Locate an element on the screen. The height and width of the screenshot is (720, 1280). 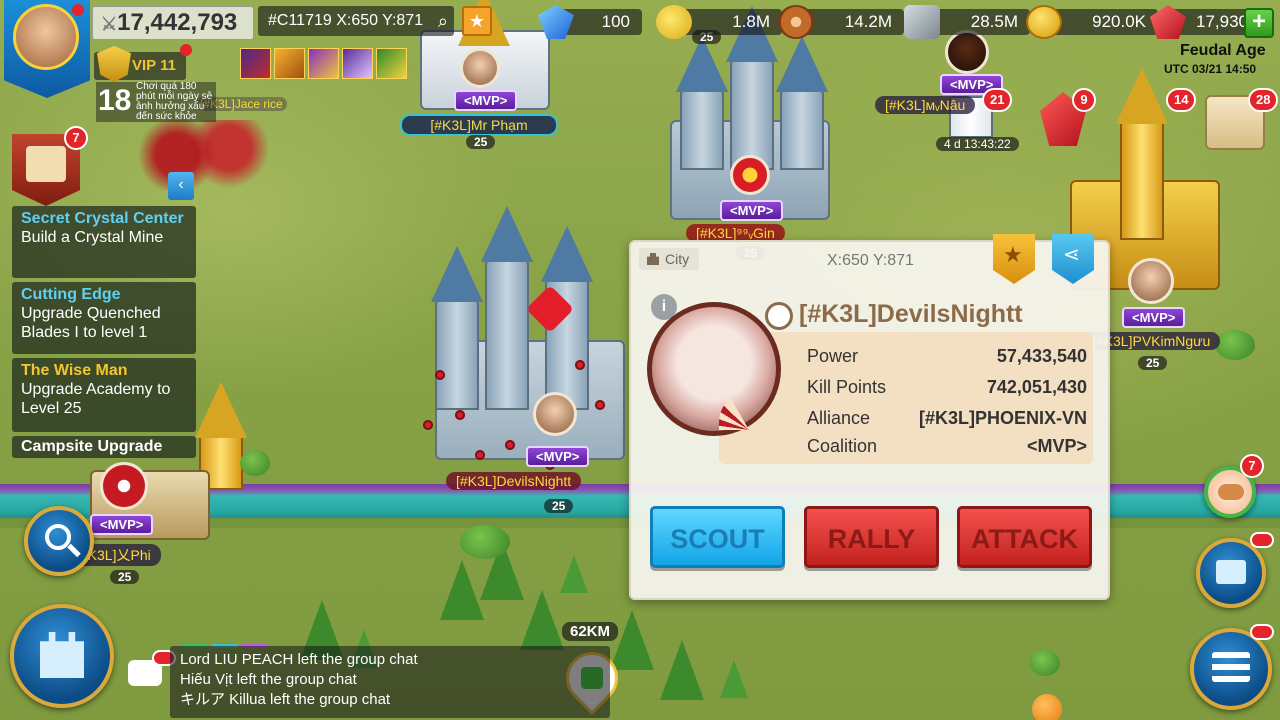
level-devilsnightt: 25 is located at coordinates (559, 506).